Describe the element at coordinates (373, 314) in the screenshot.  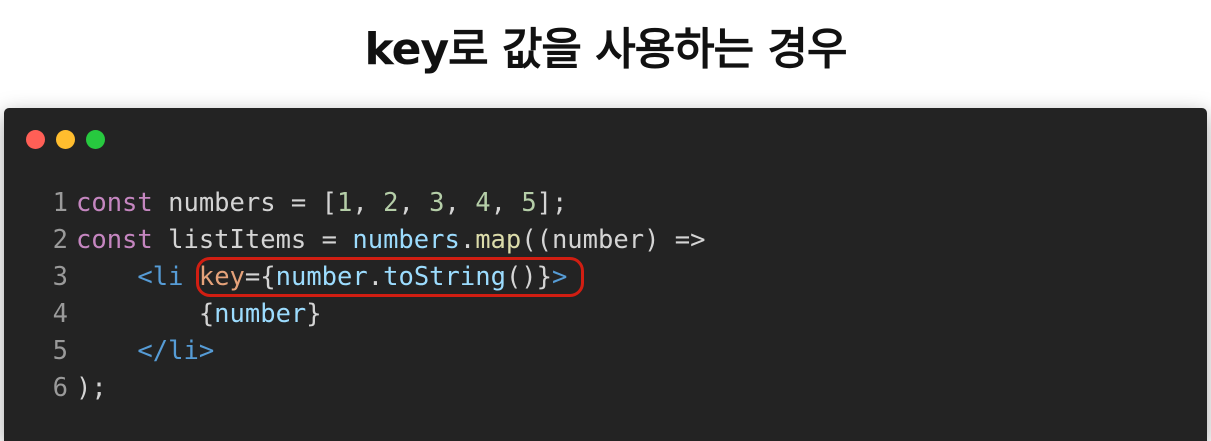
I see `code-line: 4 {number}` at that location.